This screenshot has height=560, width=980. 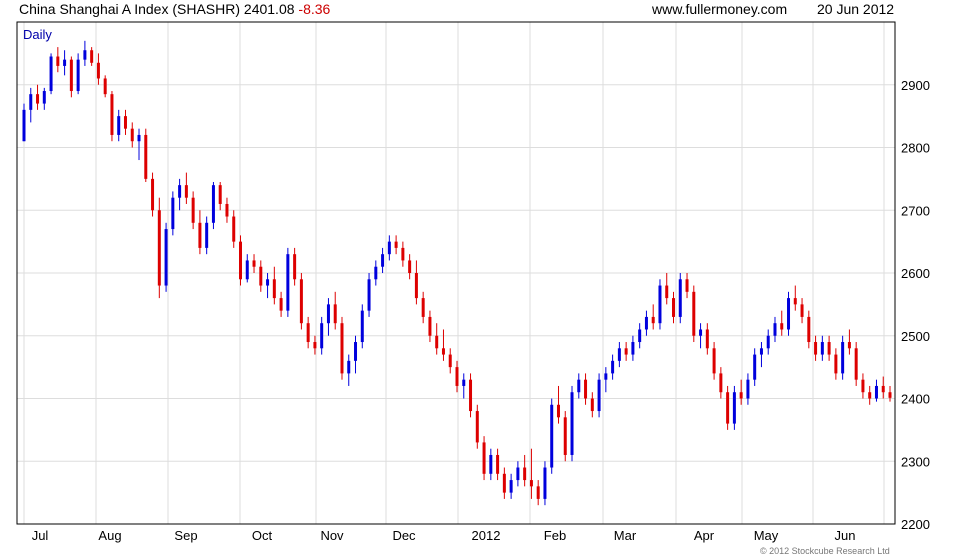 I want to click on x-tick-label: Jun, so click(x=845, y=535).